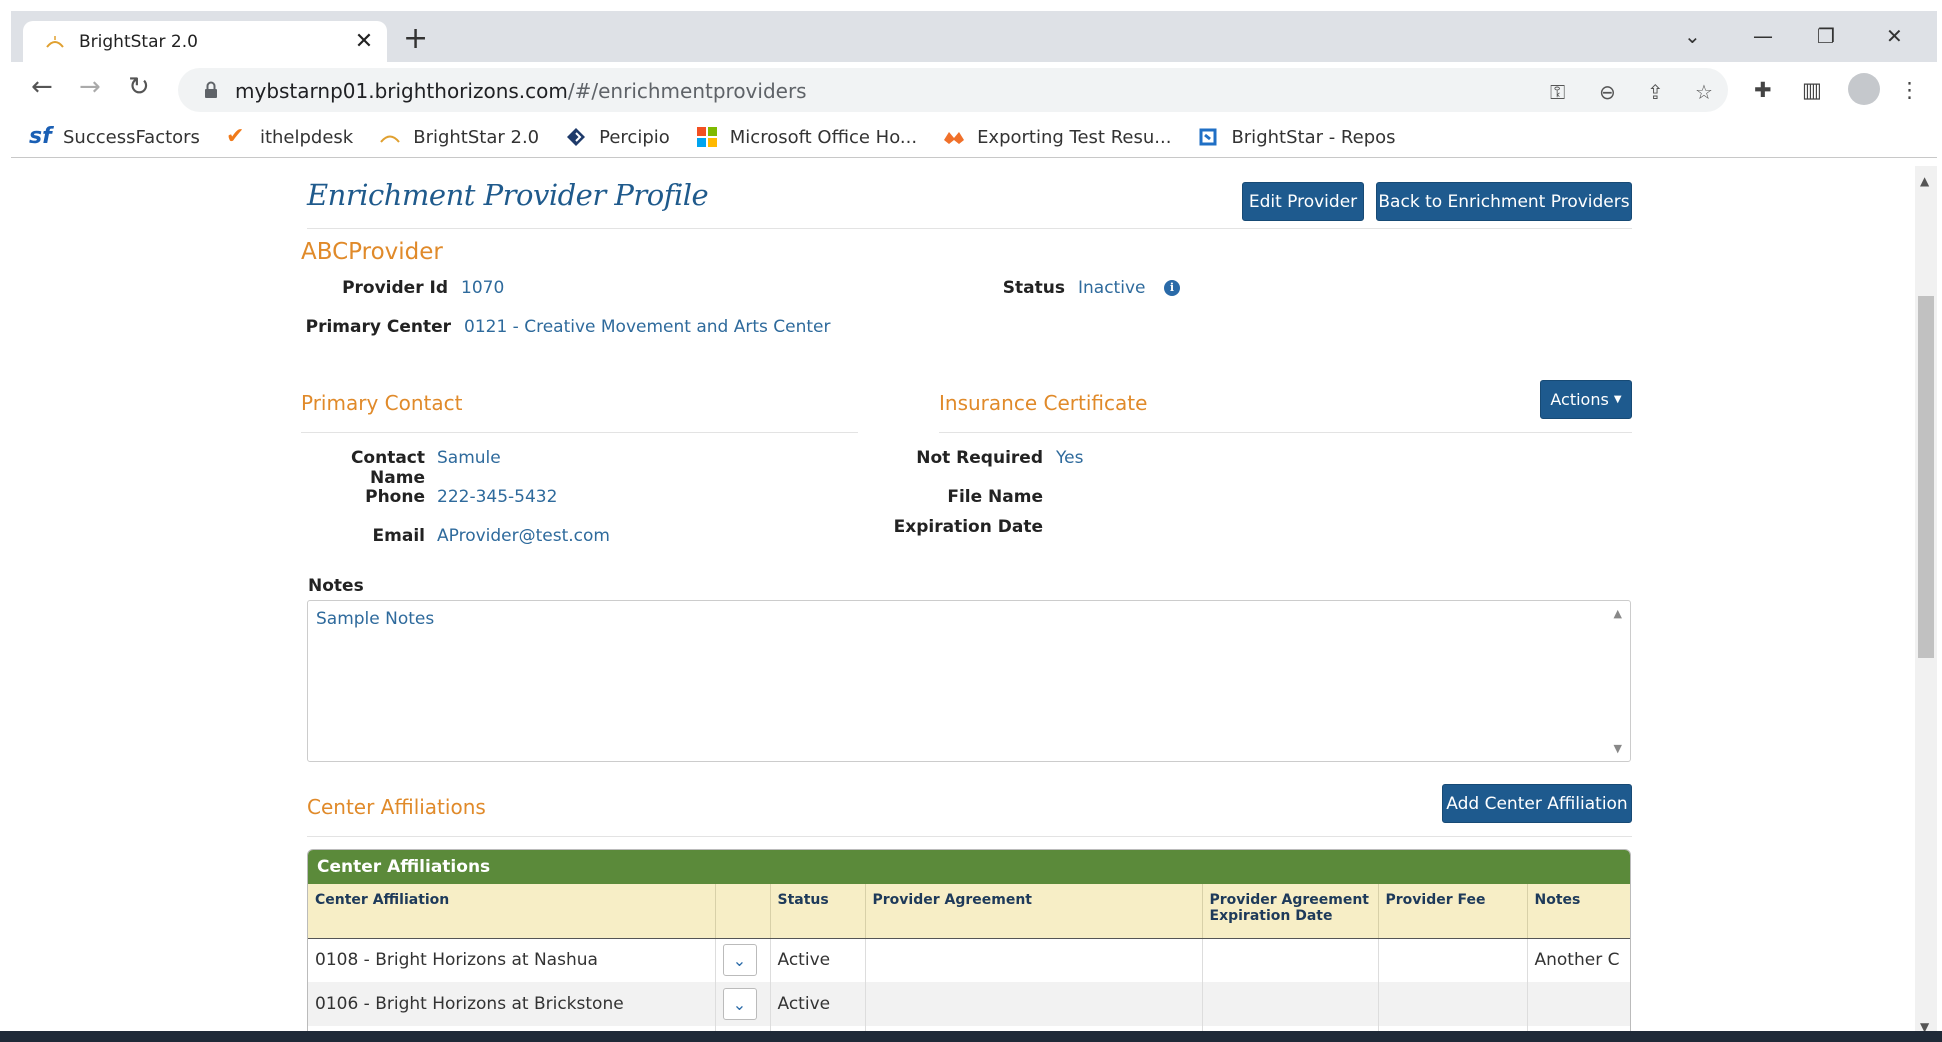 The width and height of the screenshot is (1942, 1042). I want to click on bookmark-label: BrightStar - Repos, so click(1313, 137).